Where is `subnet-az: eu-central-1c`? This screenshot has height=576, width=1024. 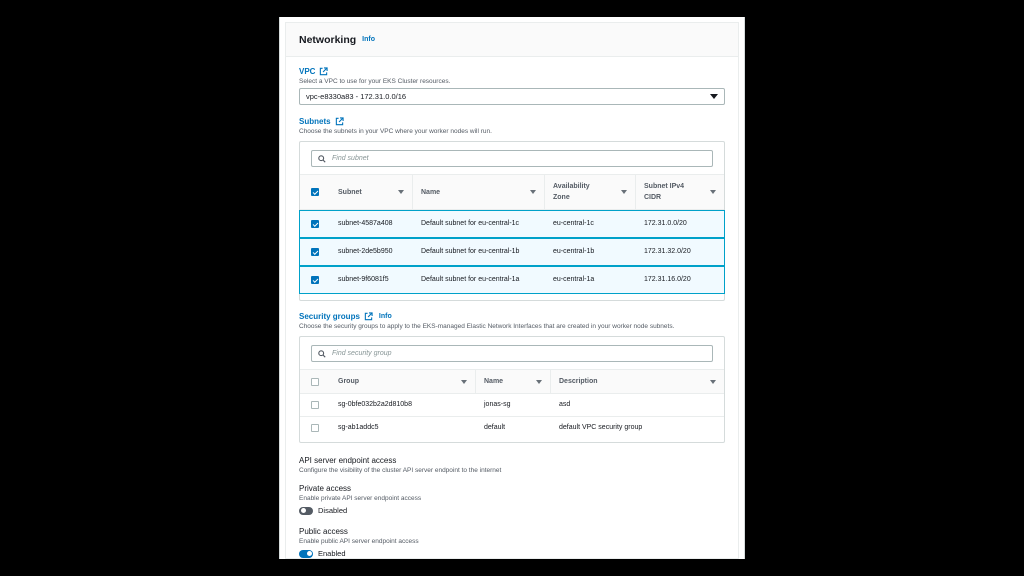 subnet-az: eu-central-1c is located at coordinates (573, 223).